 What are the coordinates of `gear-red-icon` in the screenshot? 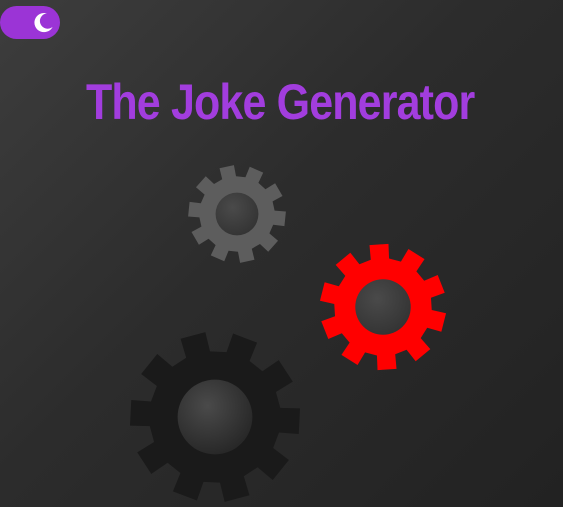 It's located at (383, 307).